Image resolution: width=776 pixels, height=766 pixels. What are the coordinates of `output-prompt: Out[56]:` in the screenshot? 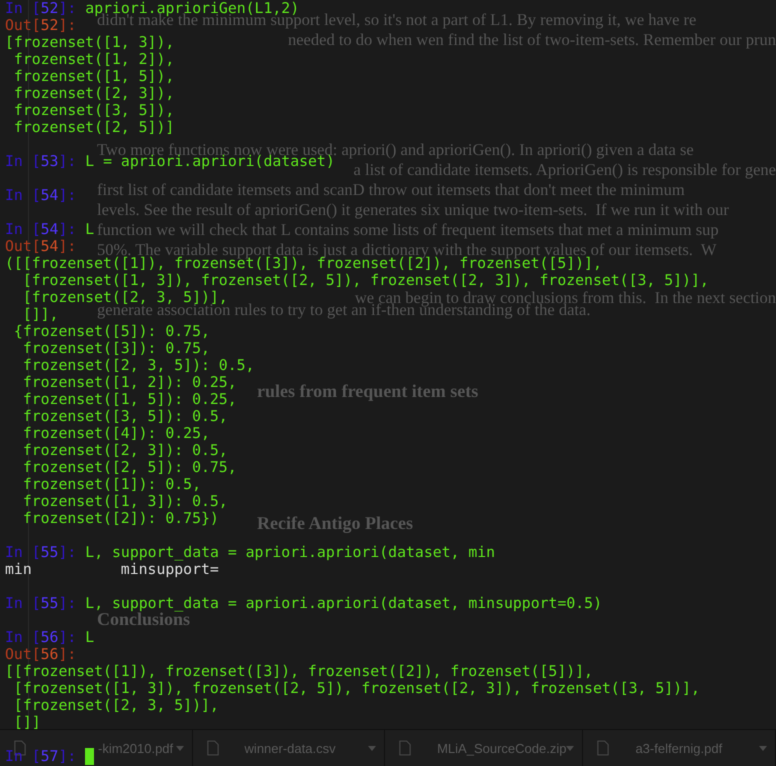 It's located at (40, 654).